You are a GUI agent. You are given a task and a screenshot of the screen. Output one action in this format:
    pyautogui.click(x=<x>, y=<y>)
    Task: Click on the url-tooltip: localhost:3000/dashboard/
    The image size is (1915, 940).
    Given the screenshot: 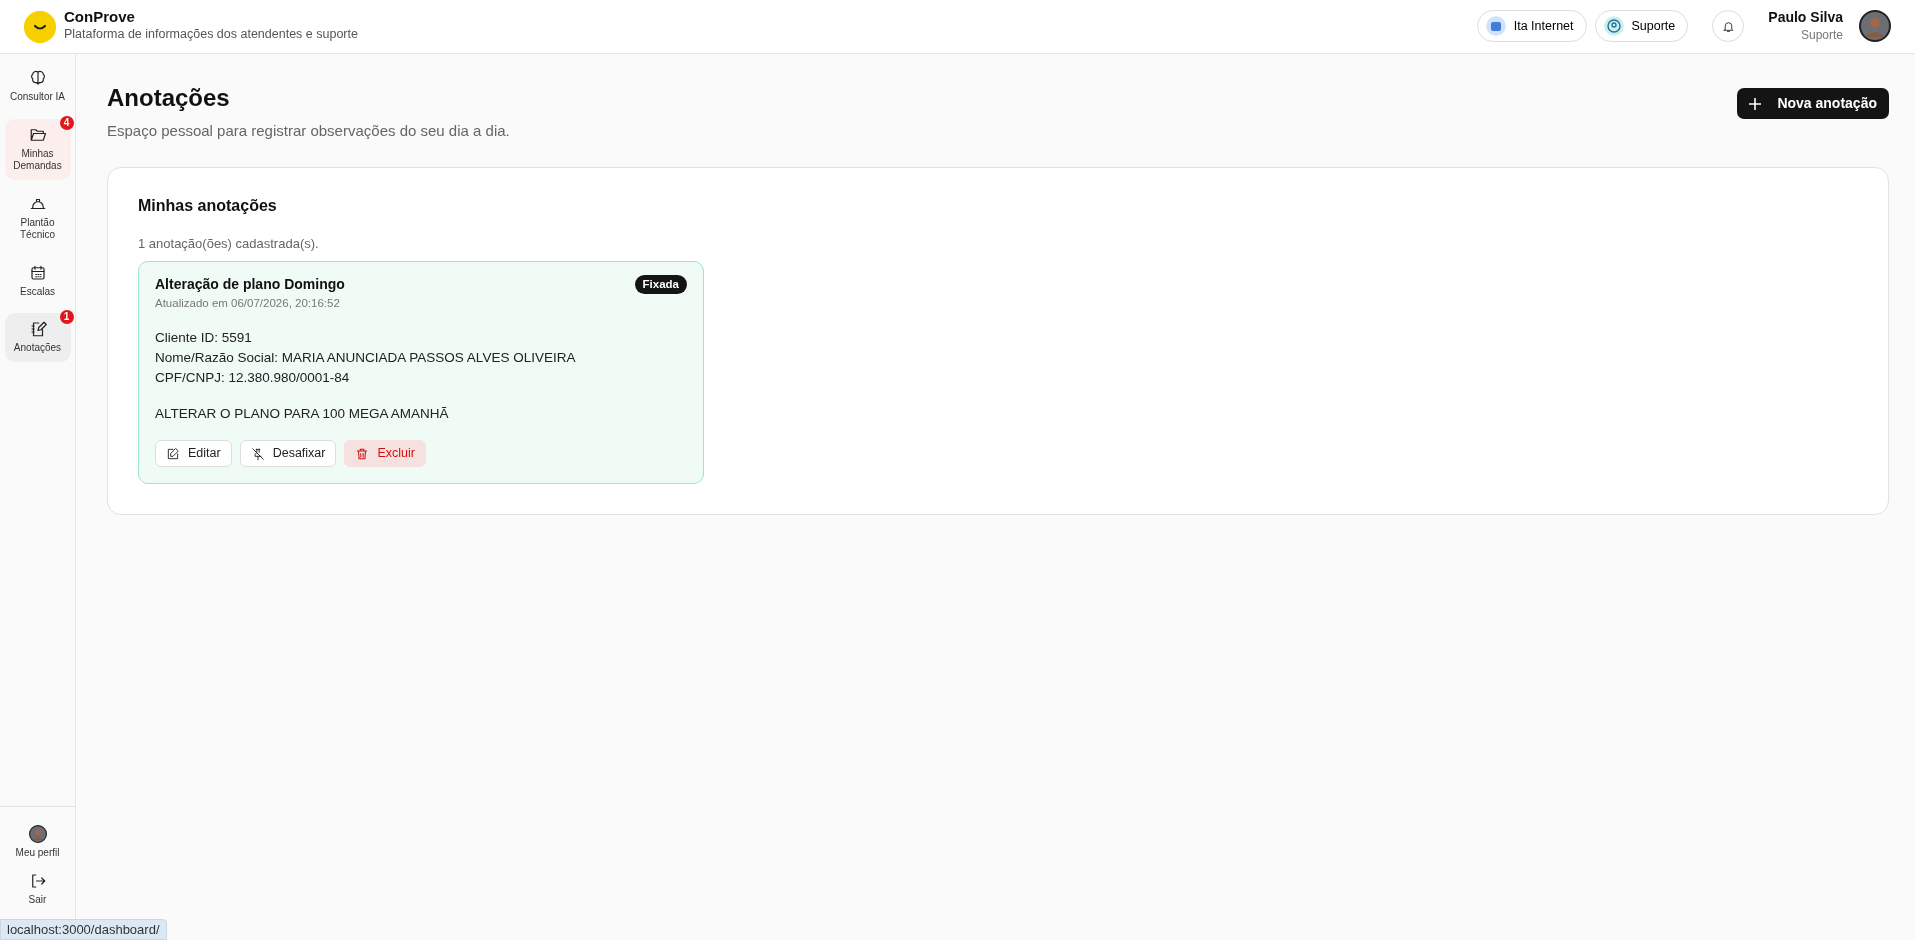 What is the action you would take?
    pyautogui.click(x=83, y=929)
    